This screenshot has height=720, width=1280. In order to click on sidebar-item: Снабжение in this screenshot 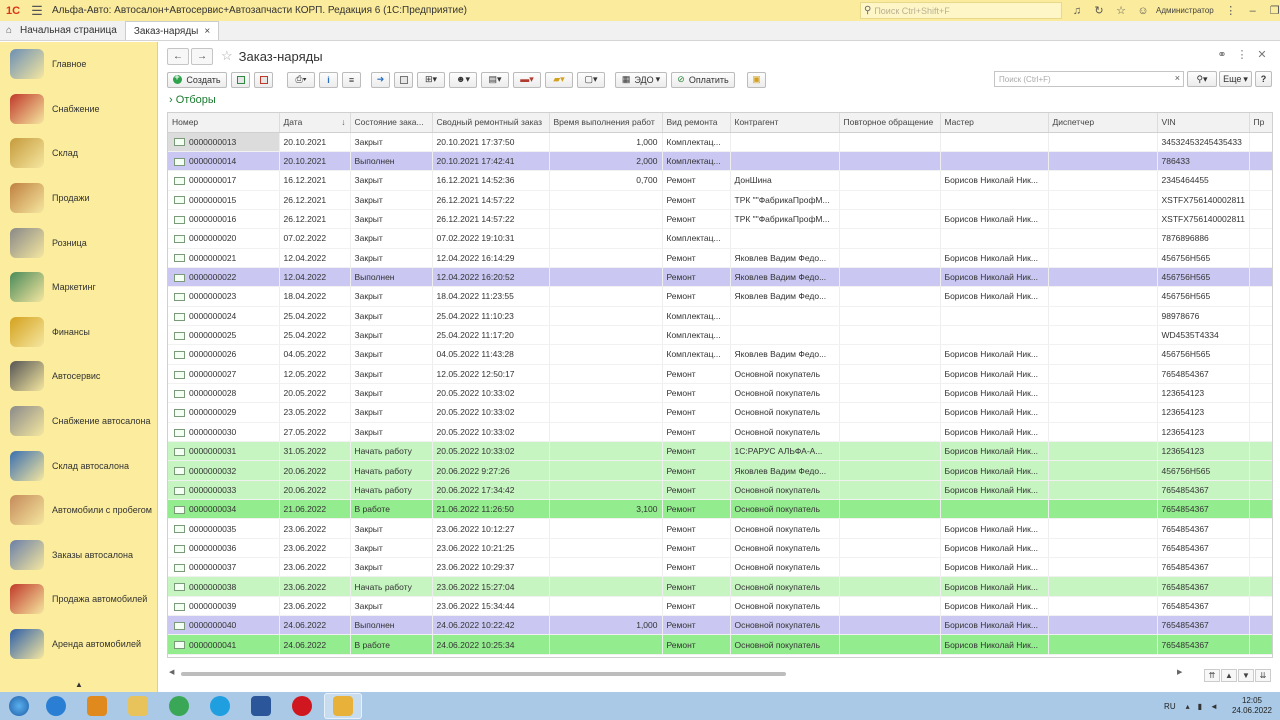, I will do `click(78, 109)`.